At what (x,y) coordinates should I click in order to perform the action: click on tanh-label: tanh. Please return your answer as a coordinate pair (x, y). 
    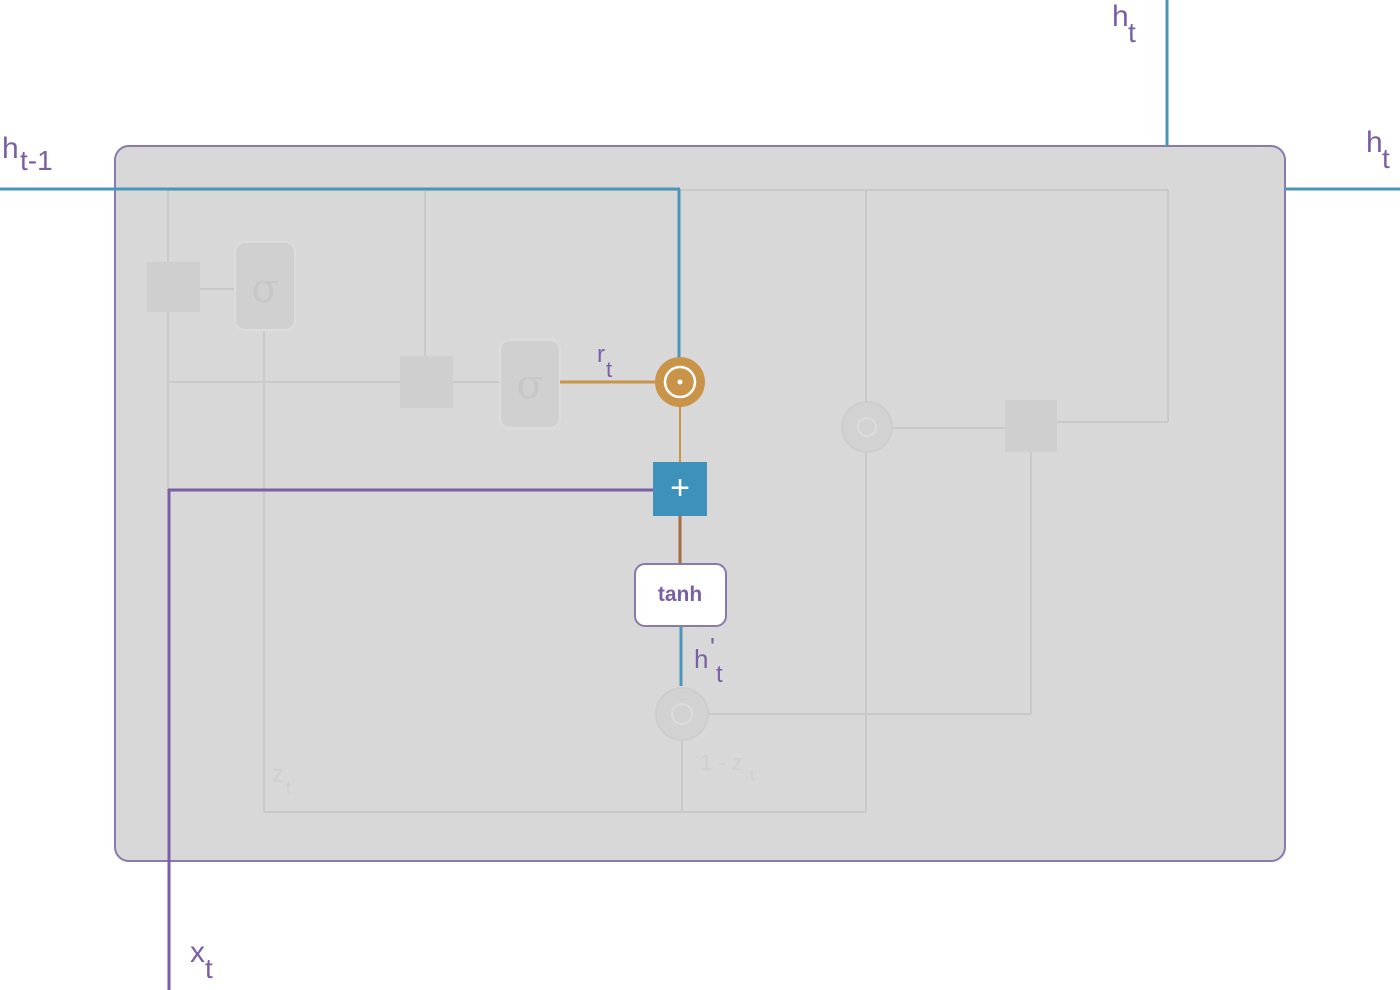
    Looking at the image, I should click on (680, 594).